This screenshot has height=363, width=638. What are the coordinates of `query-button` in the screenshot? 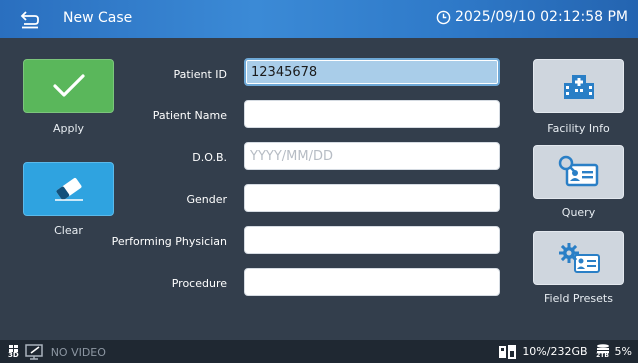 It's located at (578, 172).